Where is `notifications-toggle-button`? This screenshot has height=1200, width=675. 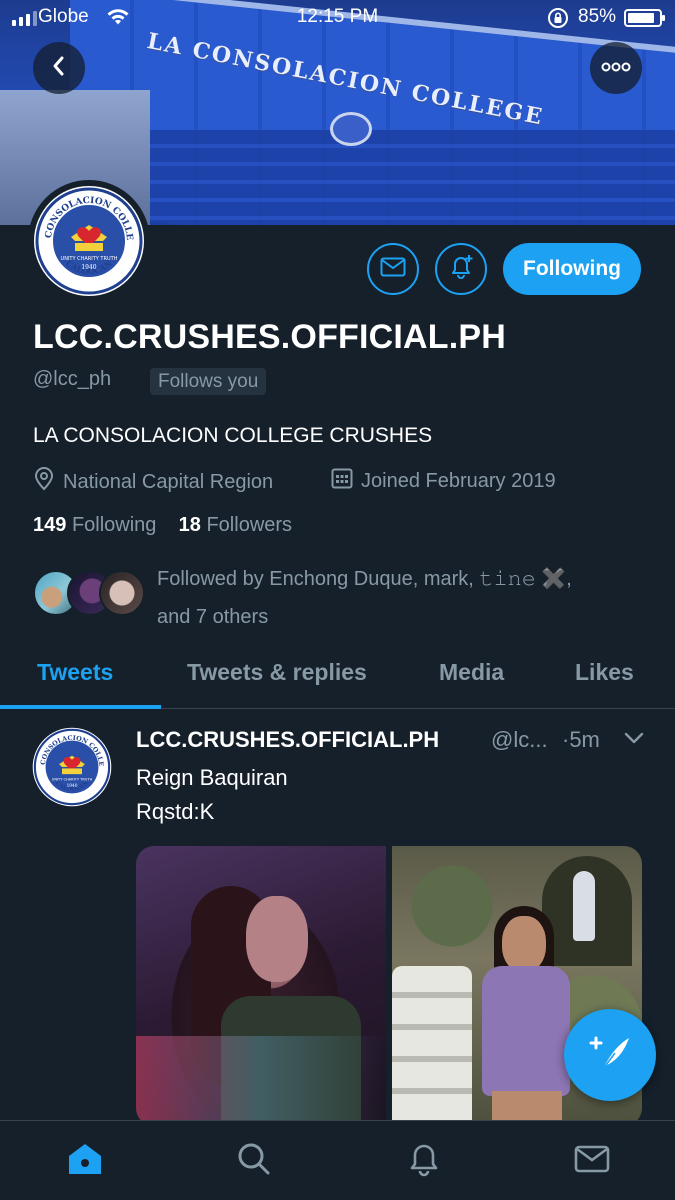
notifications-toggle-button is located at coordinates (461, 269).